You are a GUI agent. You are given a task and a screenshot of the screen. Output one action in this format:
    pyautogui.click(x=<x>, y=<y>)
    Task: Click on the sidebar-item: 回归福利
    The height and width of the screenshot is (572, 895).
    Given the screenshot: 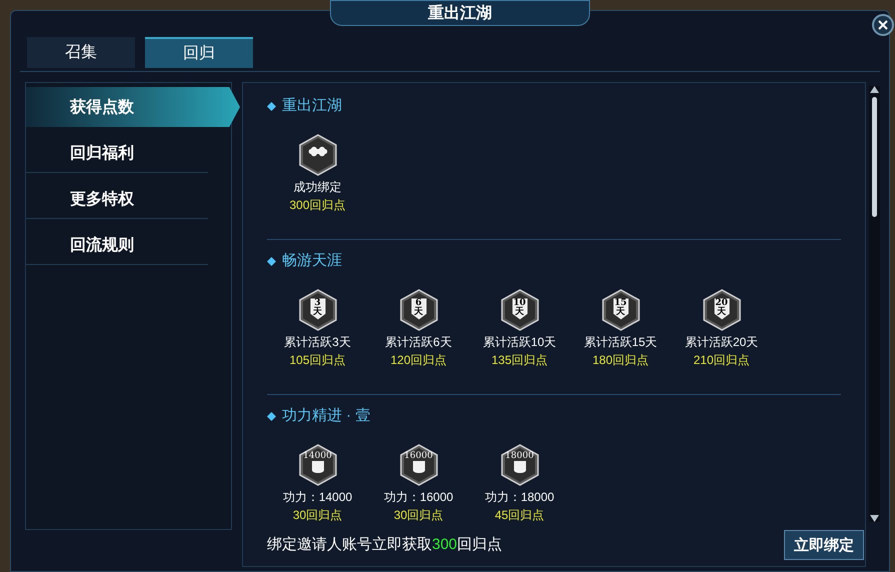 What is the action you would take?
    pyautogui.click(x=117, y=153)
    